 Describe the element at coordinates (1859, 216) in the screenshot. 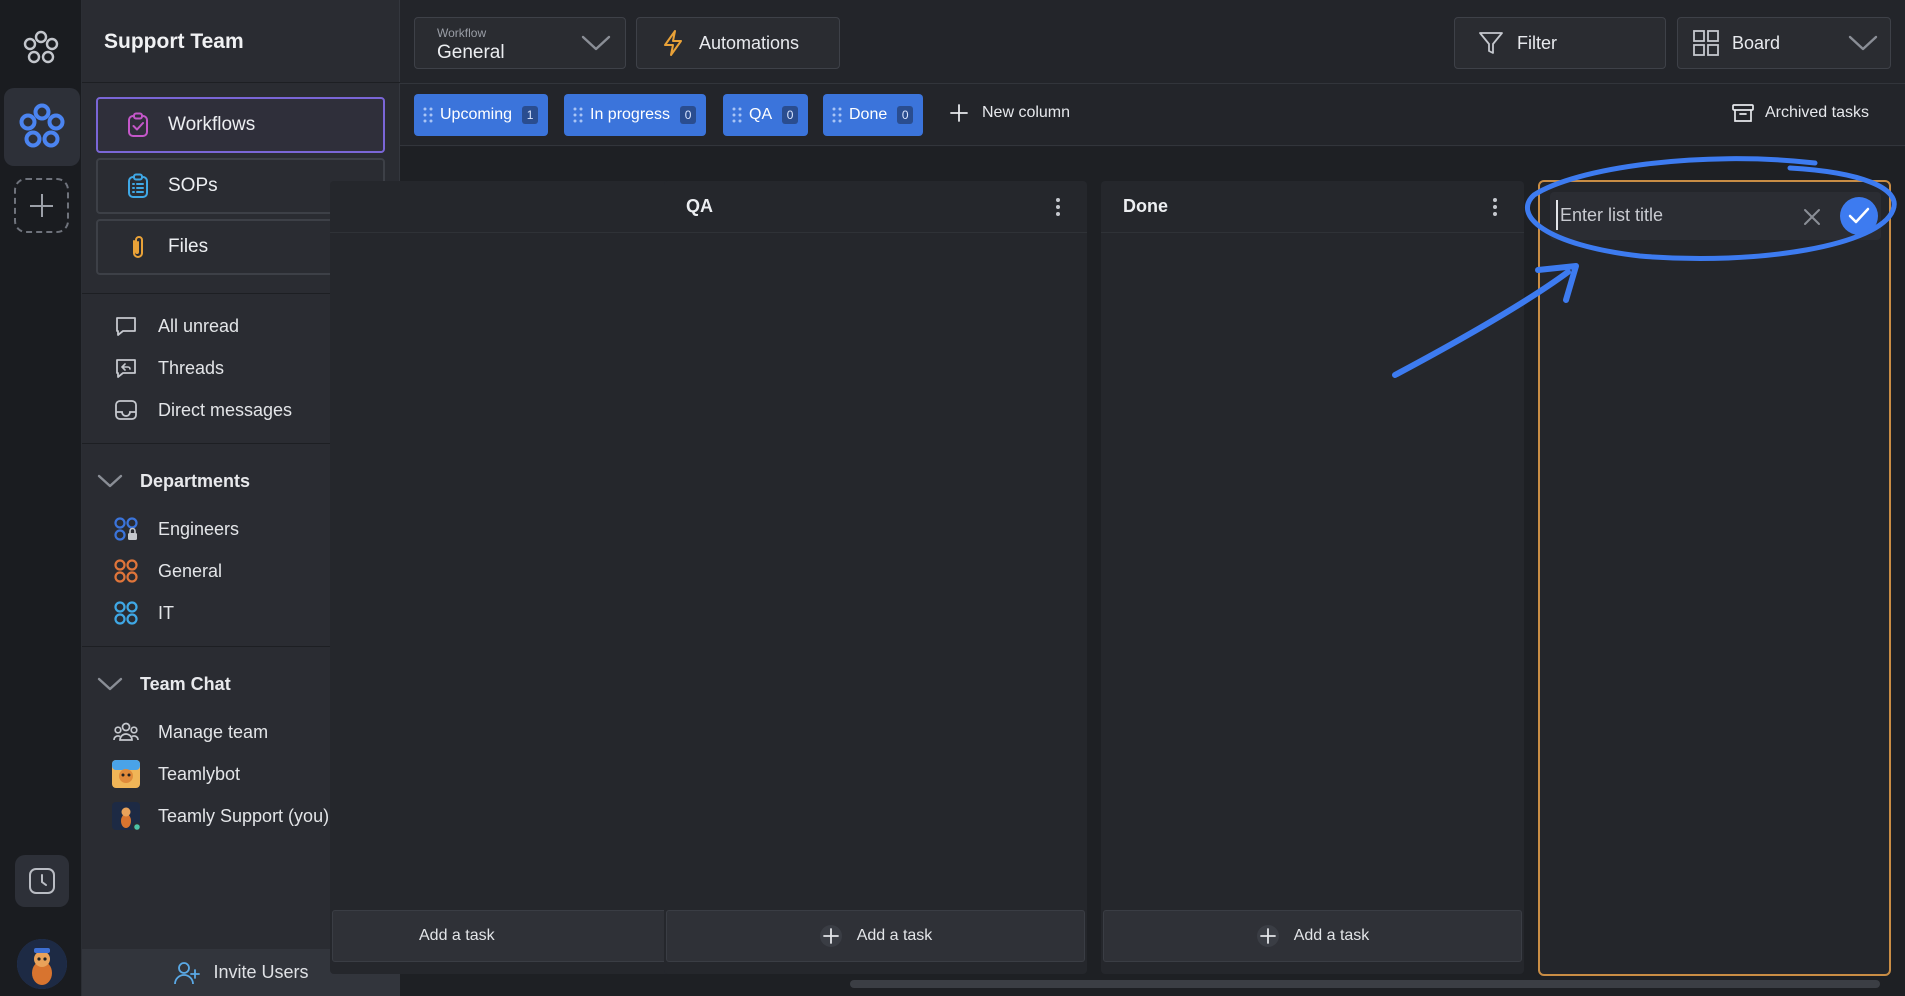

I see `confirm-button` at that location.